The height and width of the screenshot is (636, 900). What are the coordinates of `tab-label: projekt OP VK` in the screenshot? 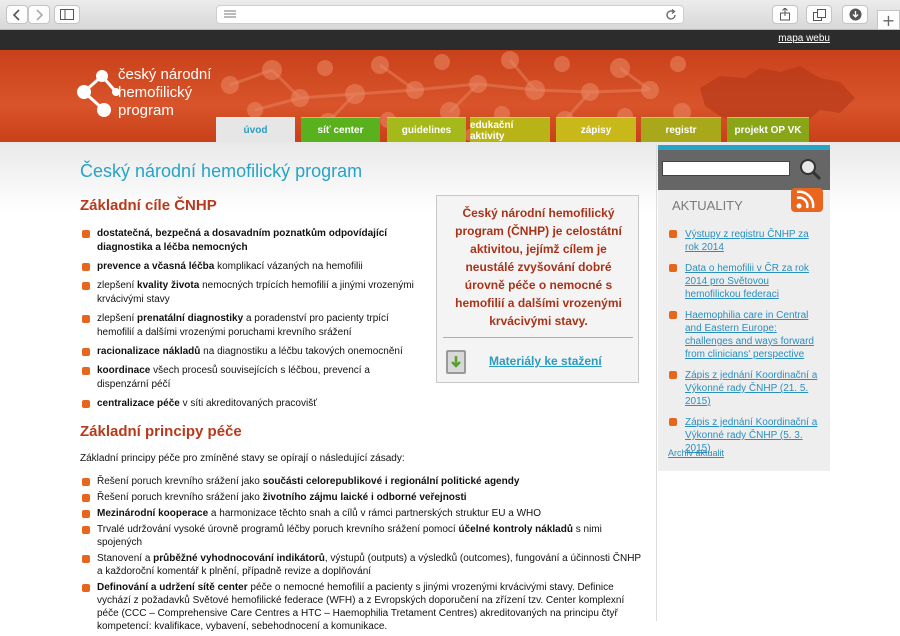 It's located at (768, 130).